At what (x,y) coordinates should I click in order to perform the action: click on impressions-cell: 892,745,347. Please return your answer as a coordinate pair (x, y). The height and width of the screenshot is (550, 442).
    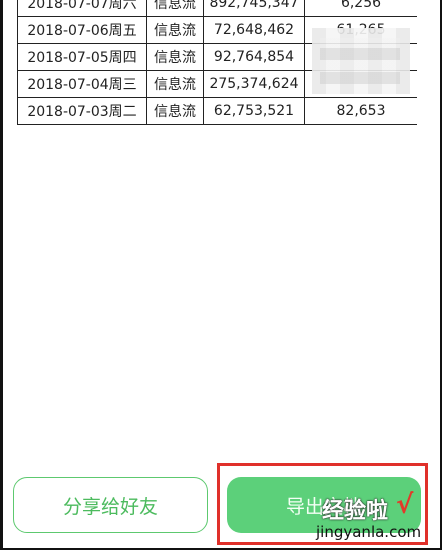
    Looking at the image, I should click on (254, 8).